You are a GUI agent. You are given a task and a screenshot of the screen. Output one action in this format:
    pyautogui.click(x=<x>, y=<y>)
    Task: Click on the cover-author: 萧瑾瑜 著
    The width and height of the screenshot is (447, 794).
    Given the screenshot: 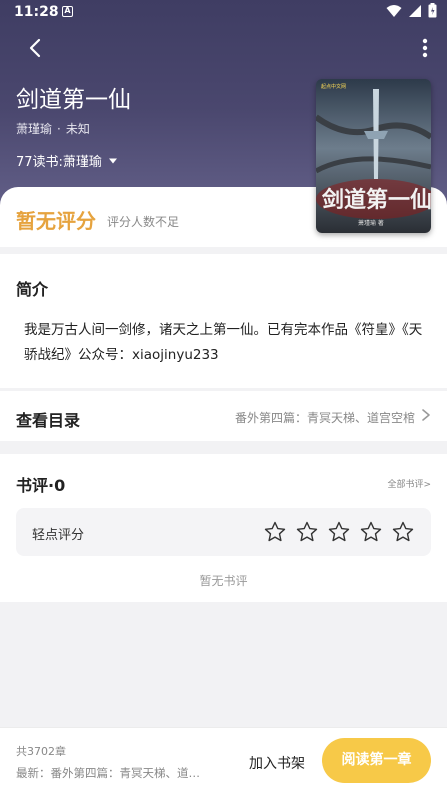 What is the action you would take?
    pyautogui.click(x=371, y=223)
    